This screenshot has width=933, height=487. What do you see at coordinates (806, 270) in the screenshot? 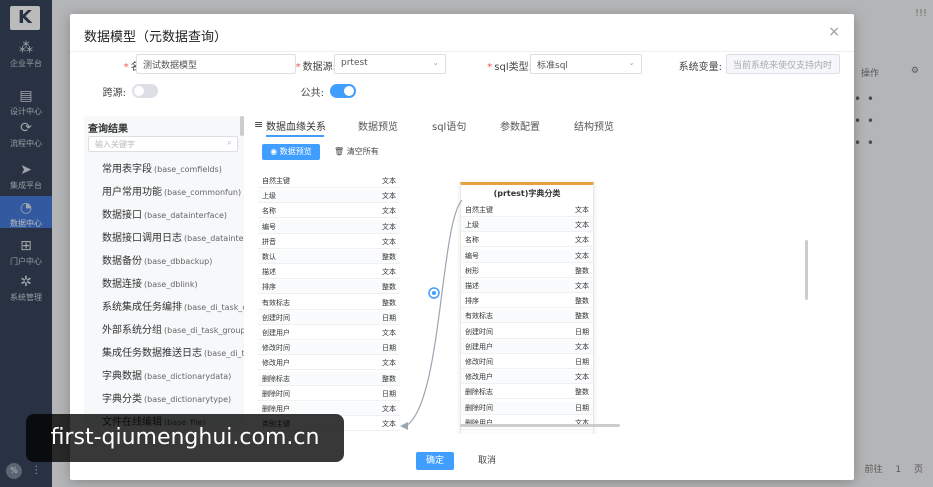
I see `canvas-vertical-scrollbar` at bounding box center [806, 270].